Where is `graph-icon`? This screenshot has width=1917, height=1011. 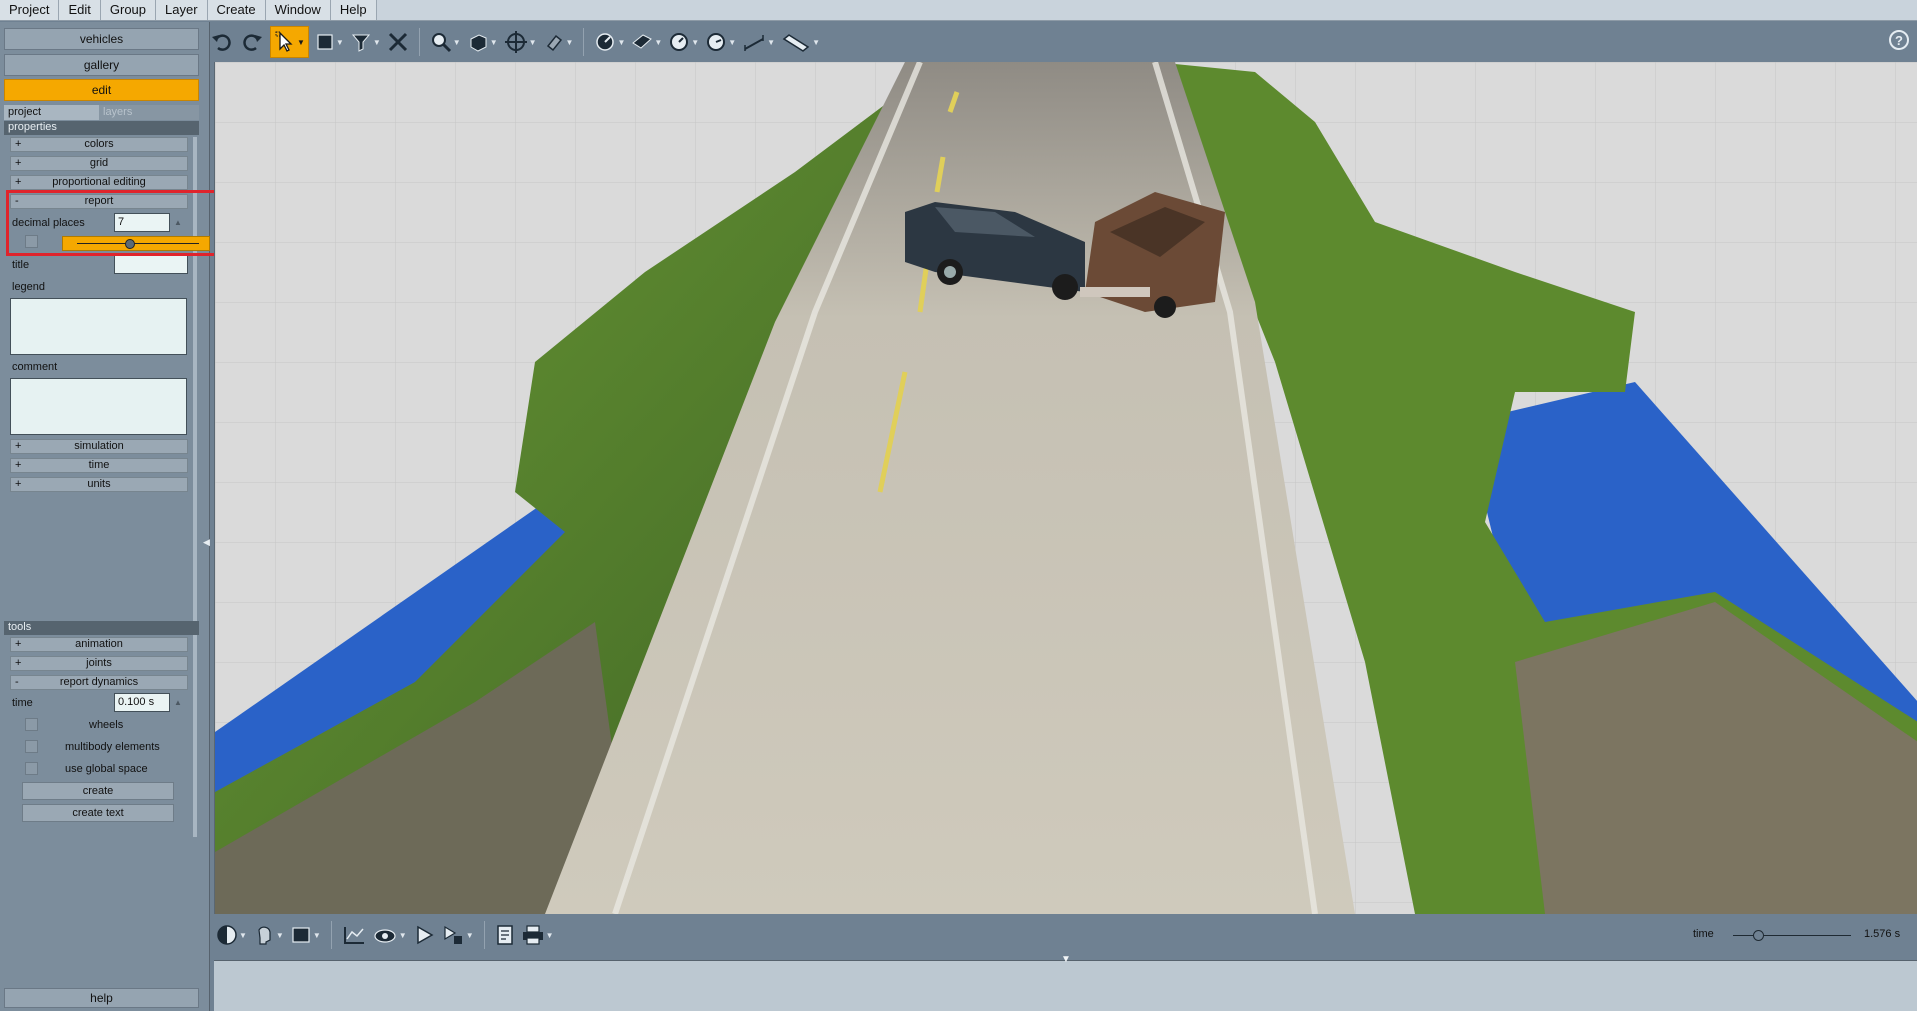
graph-icon is located at coordinates (354, 935).